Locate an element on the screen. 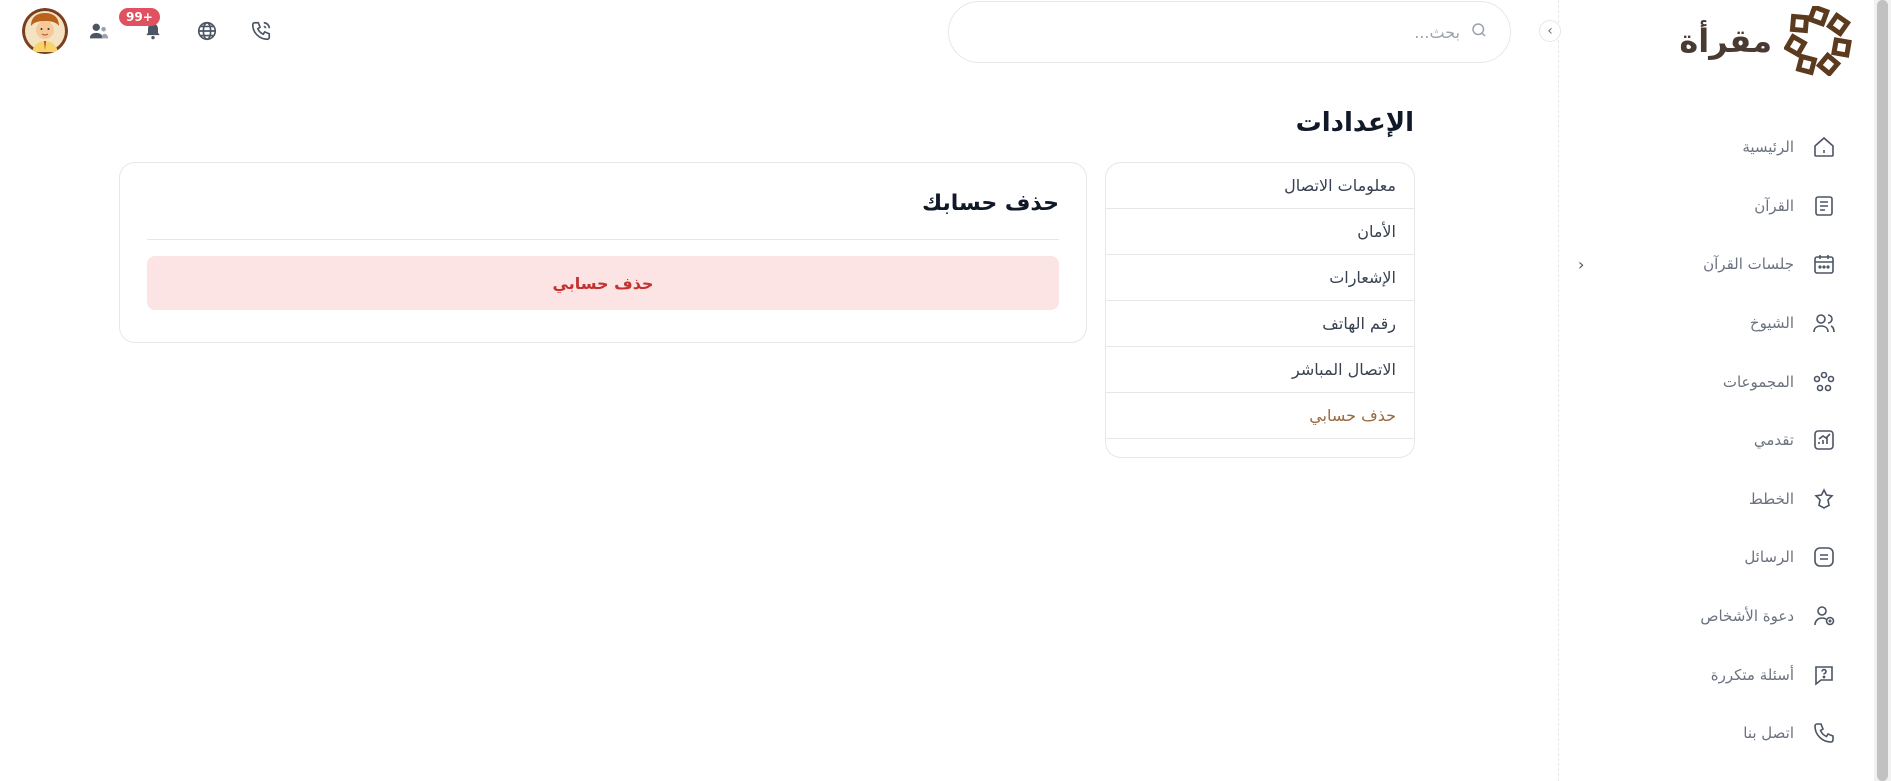 The width and height of the screenshot is (1891, 781). settings-item-contact-info: معلومات الاتصال is located at coordinates (1260, 186).